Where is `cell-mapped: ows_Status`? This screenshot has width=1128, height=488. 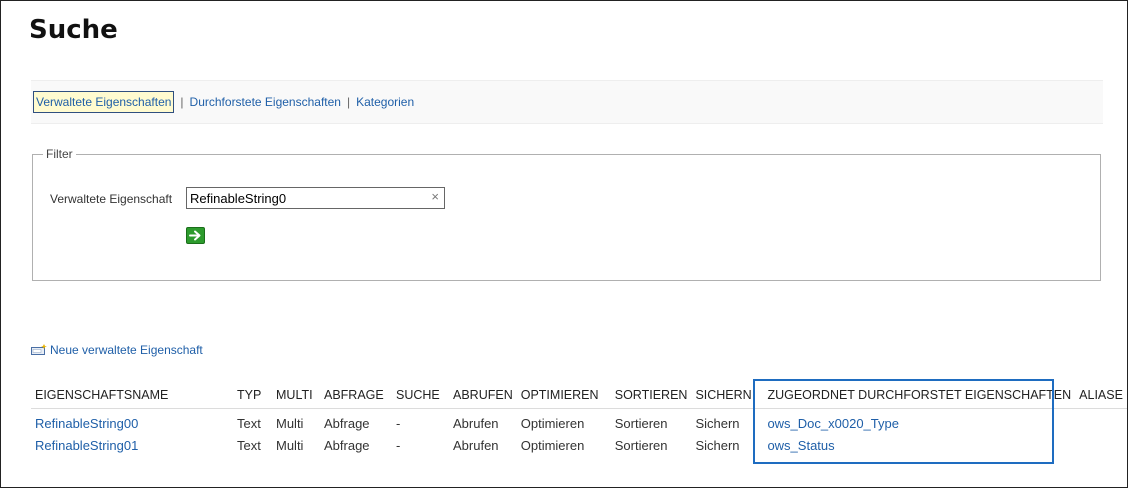 cell-mapped: ows_Status is located at coordinates (919, 445).